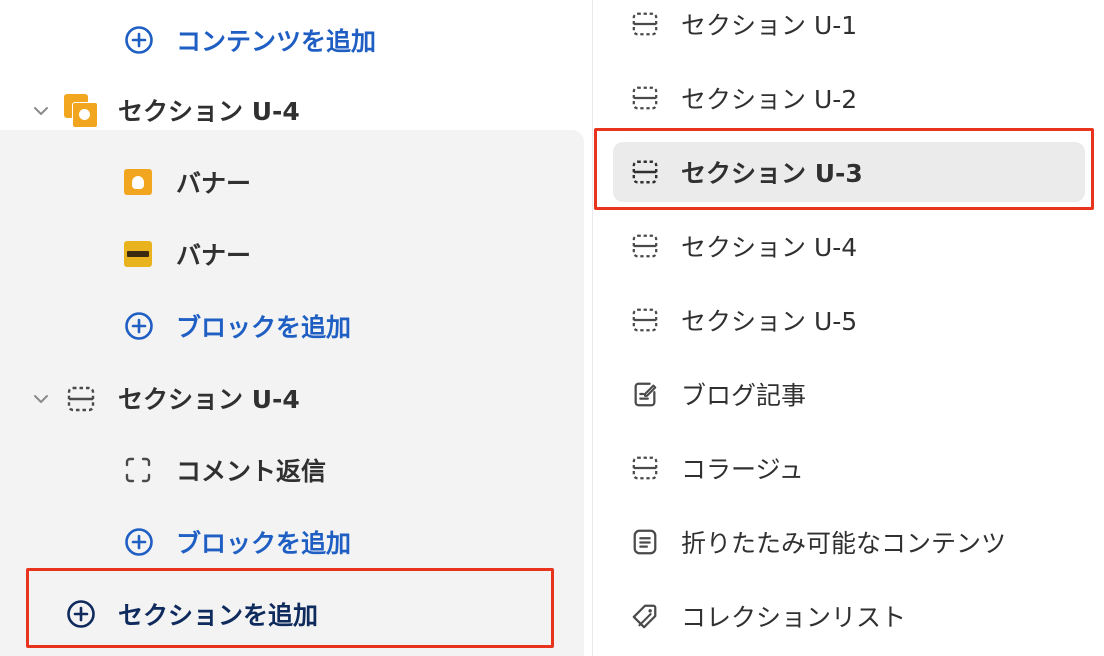 This screenshot has height=656, width=1104. I want to click on highlight-box-add-section, so click(290, 608).